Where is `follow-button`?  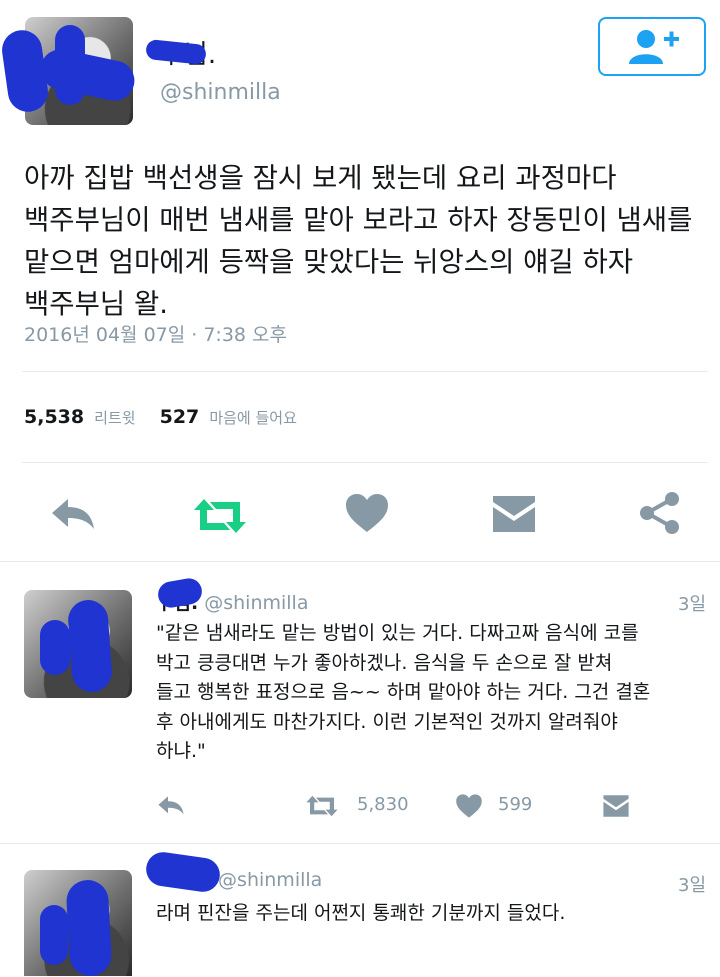 follow-button is located at coordinates (652, 46).